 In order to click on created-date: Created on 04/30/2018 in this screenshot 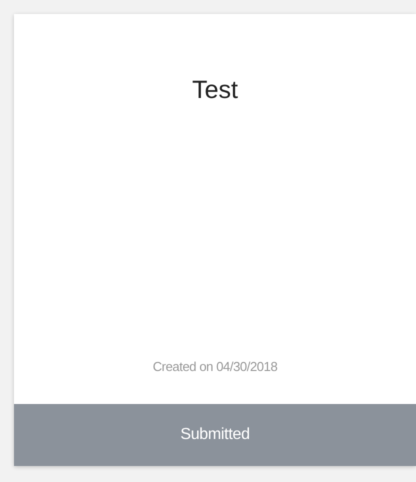, I will do `click(215, 366)`.